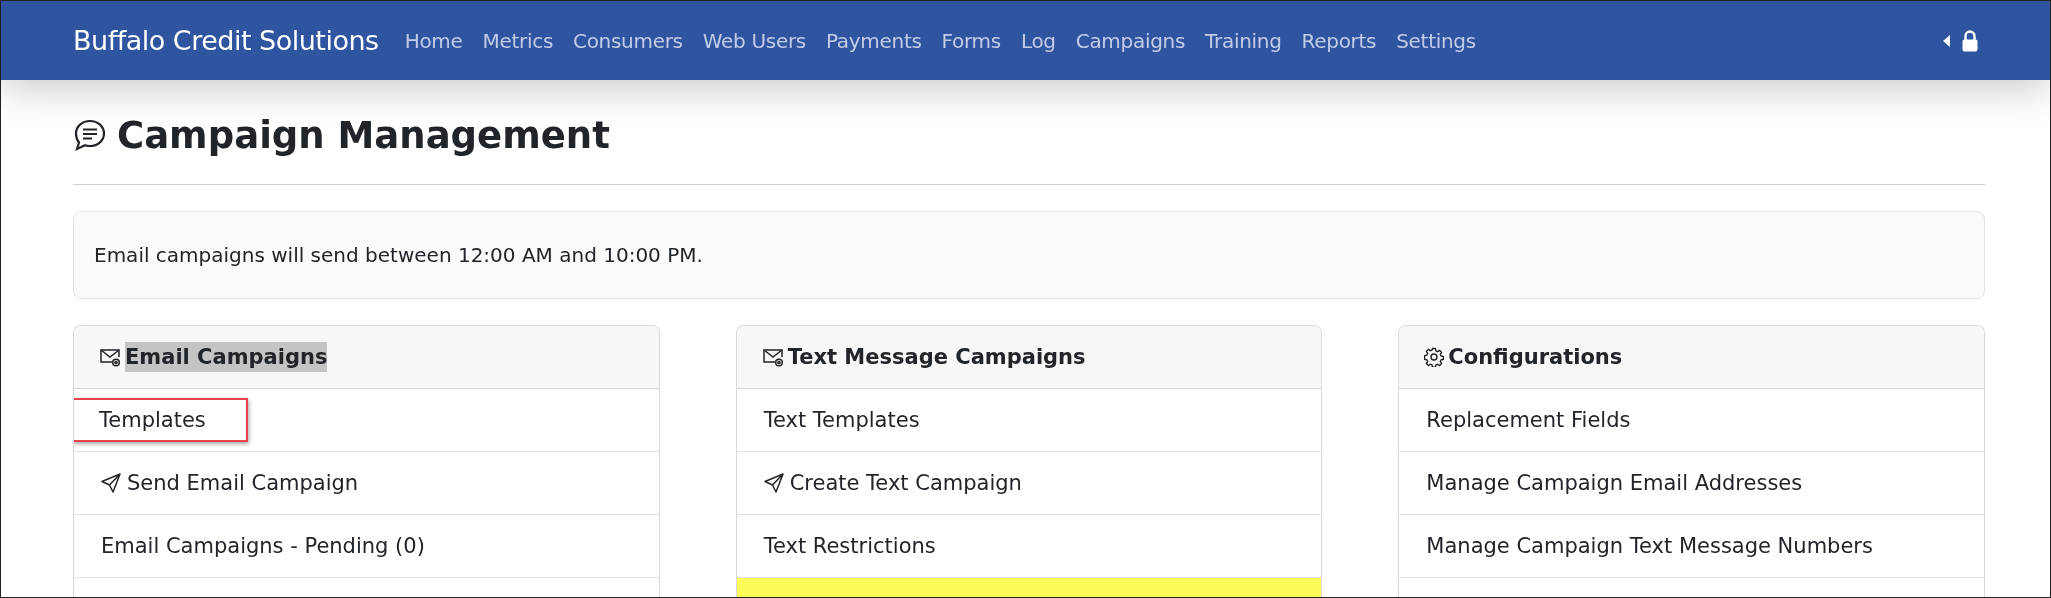  Describe the element at coordinates (1434, 357) in the screenshot. I see `settings-icon` at that location.